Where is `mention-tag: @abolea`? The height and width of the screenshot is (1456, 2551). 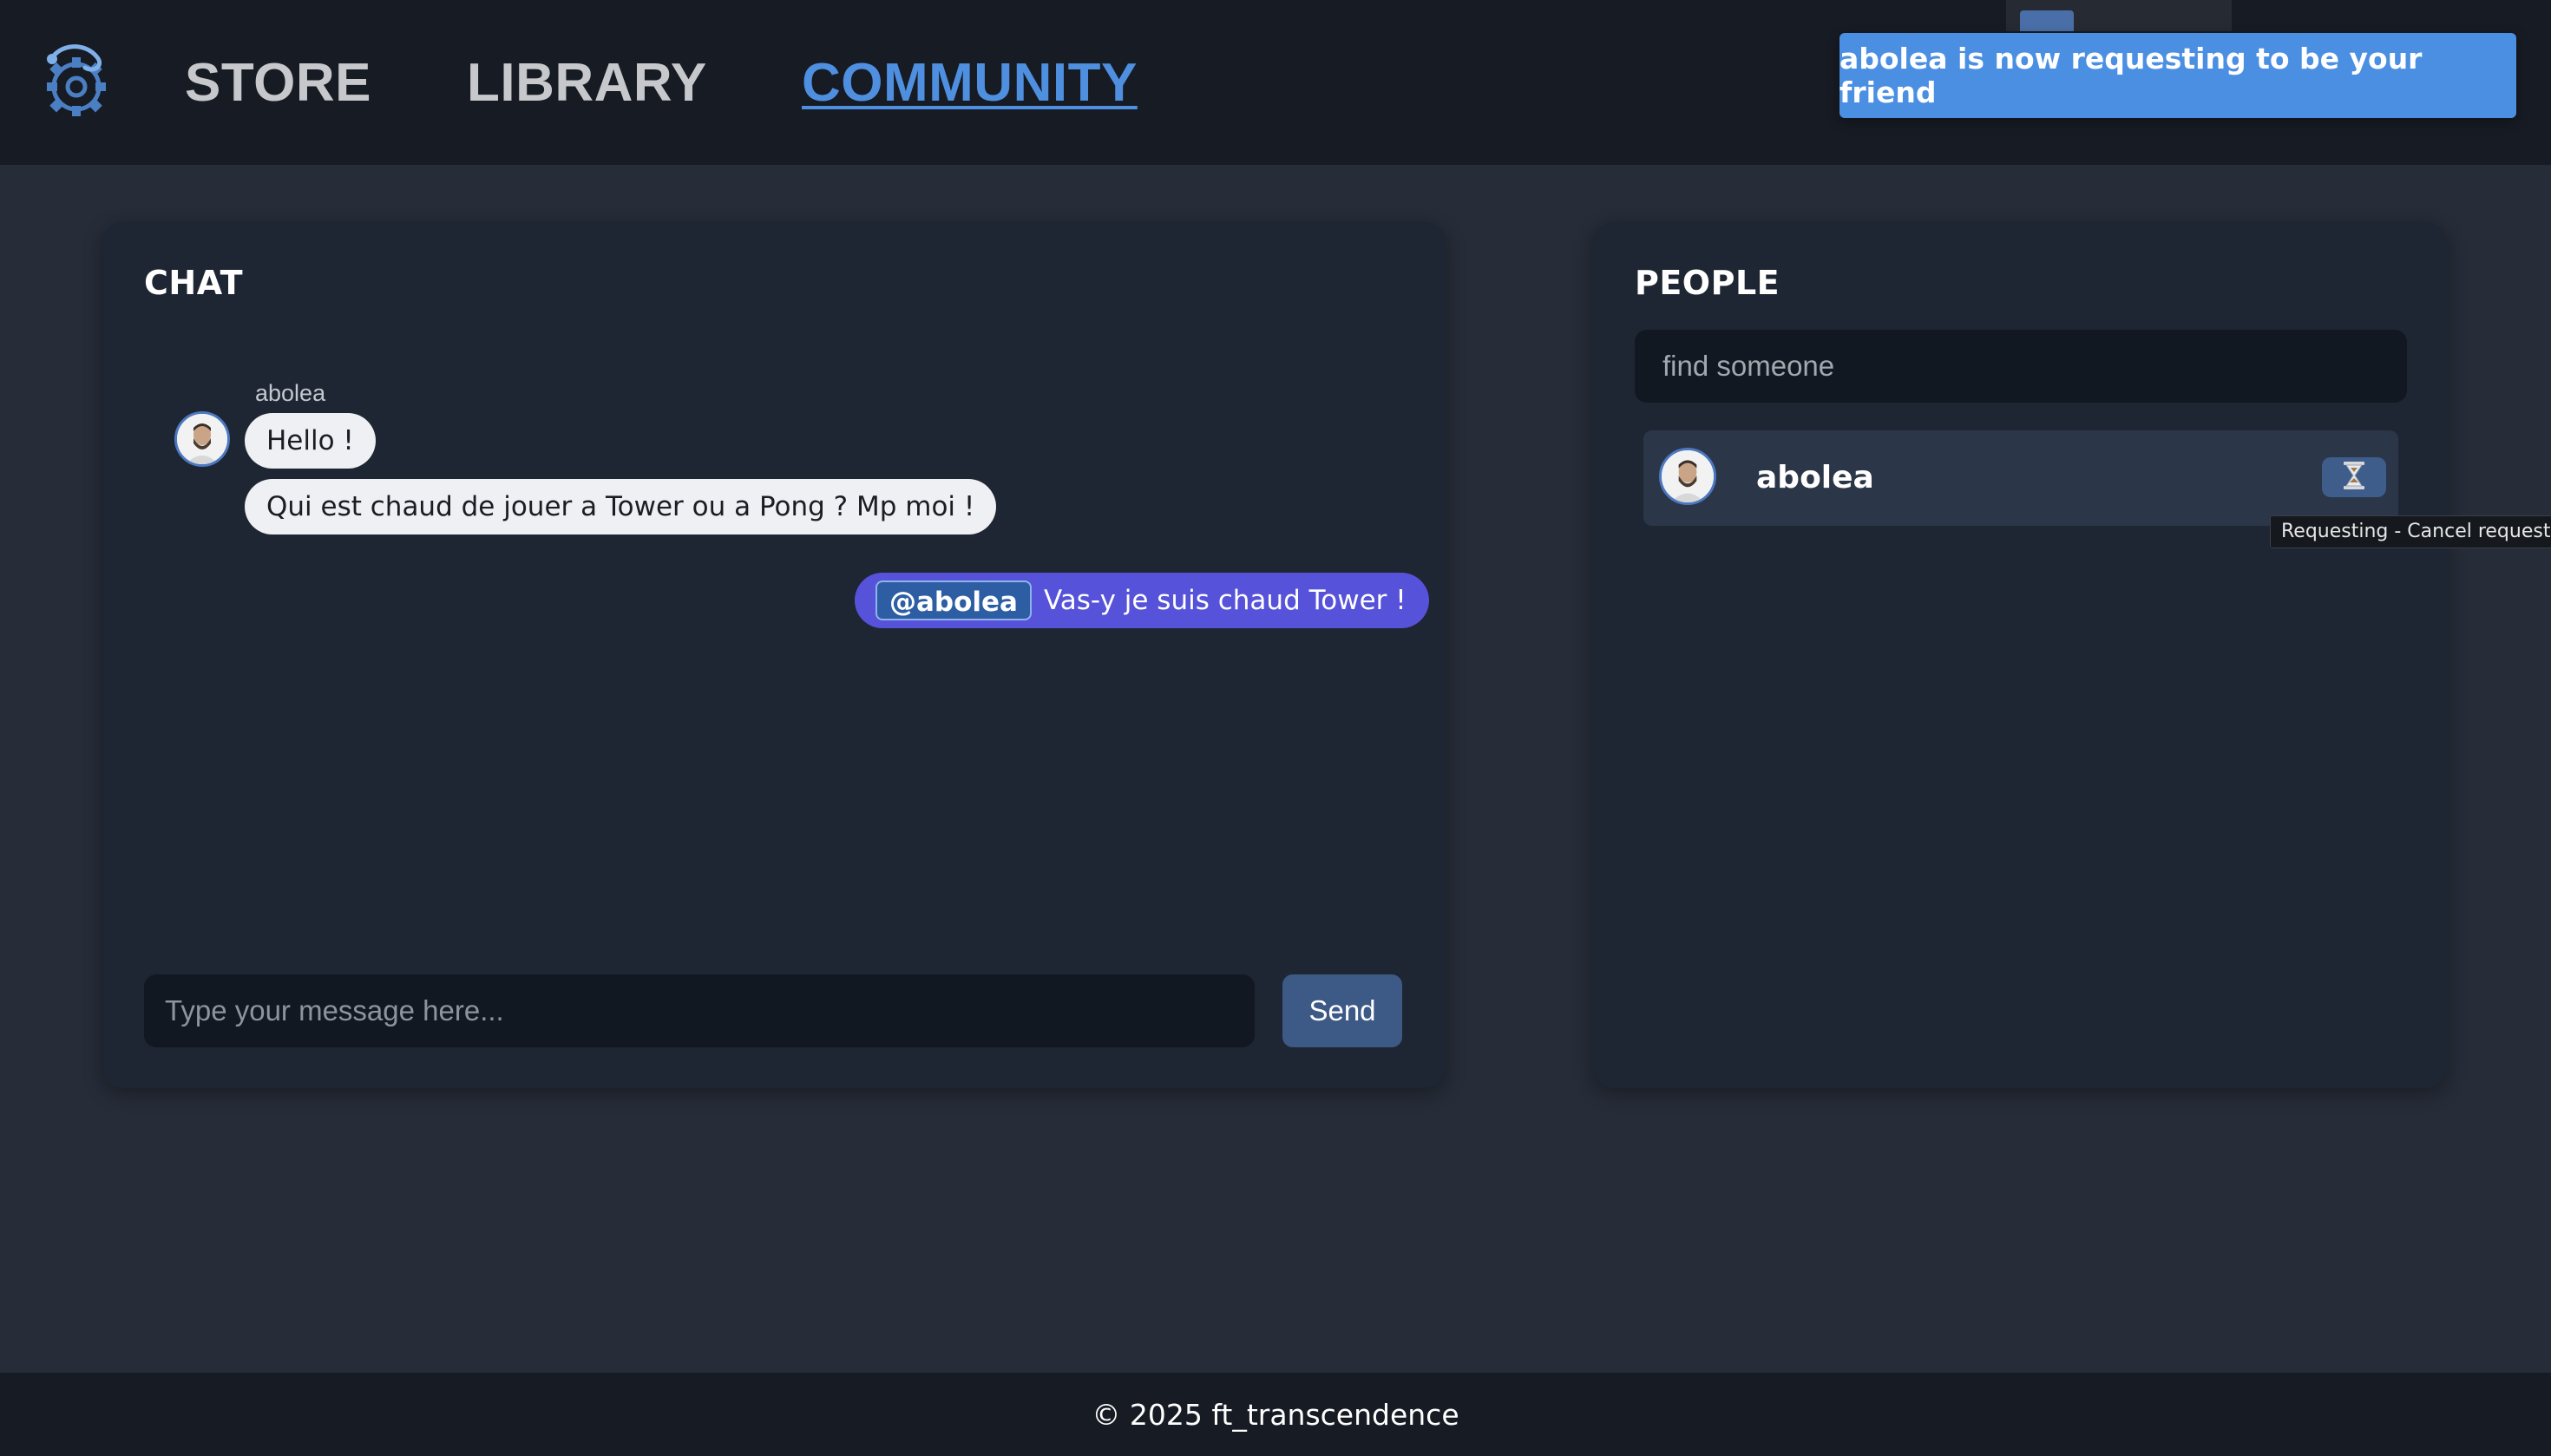 mention-tag: @abolea is located at coordinates (953, 600).